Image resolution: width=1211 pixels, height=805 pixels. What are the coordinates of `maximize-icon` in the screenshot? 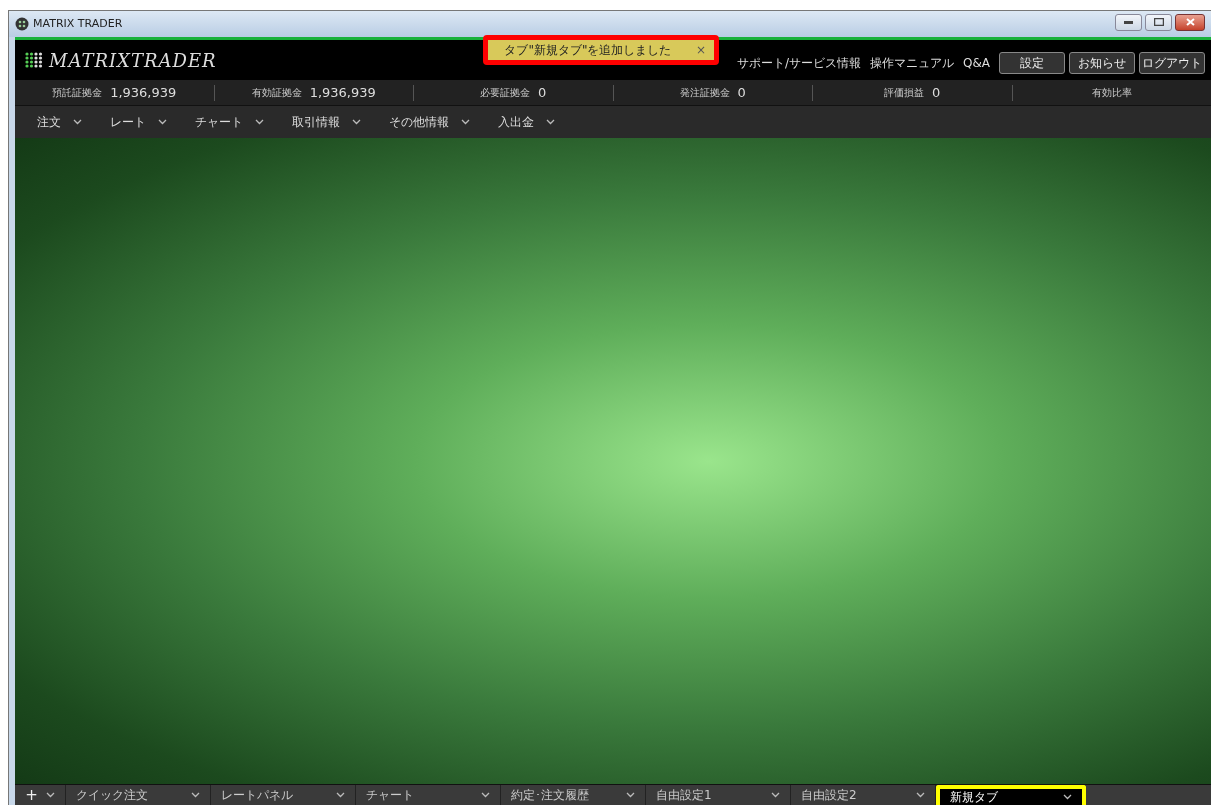 It's located at (1158, 22).